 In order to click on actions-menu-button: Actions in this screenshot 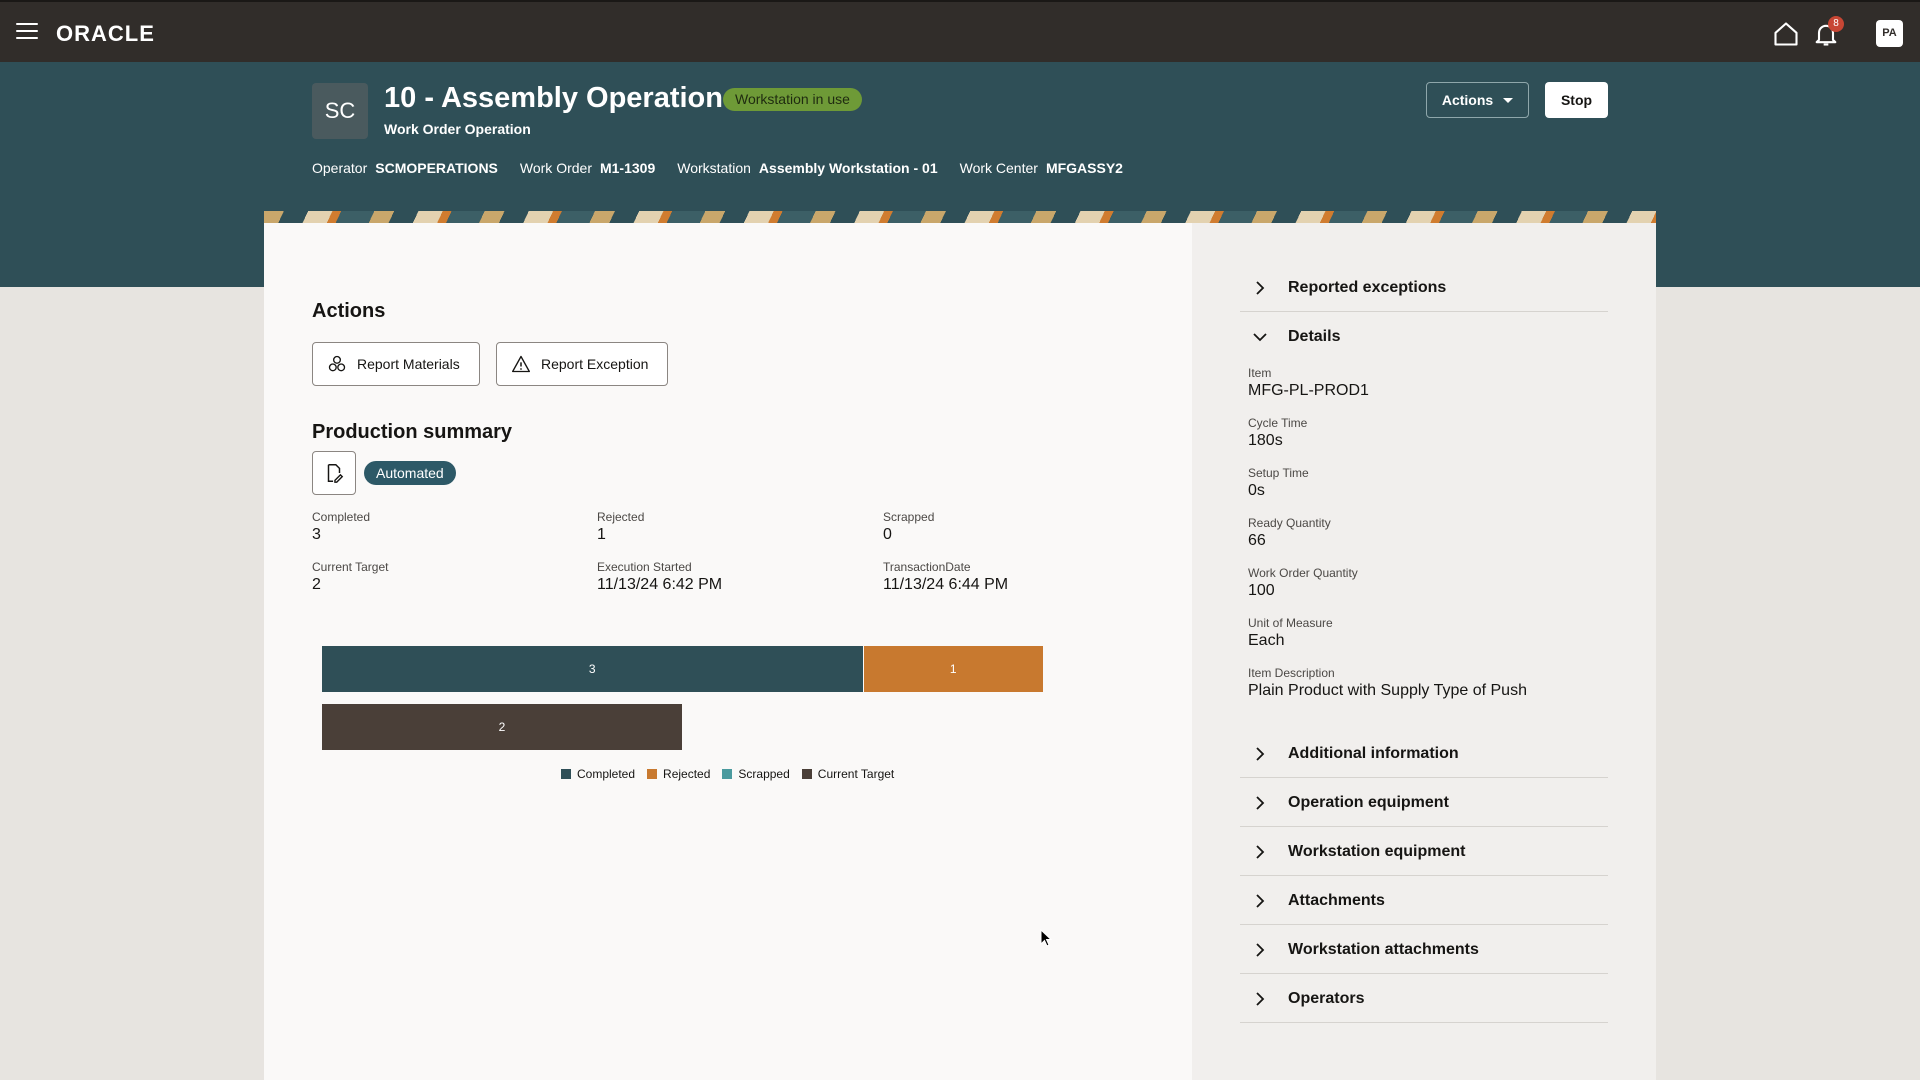, I will do `click(1477, 100)`.